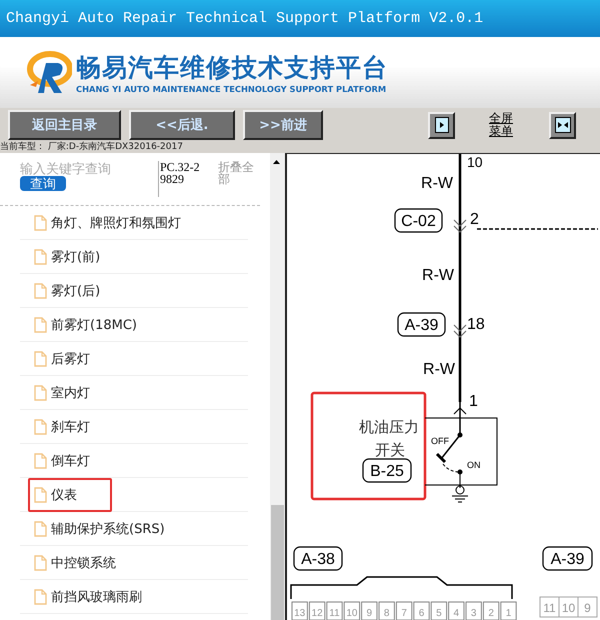 The width and height of the screenshot is (600, 620). Describe the element at coordinates (475, 162) in the screenshot. I see `pin-label: 10` at that location.